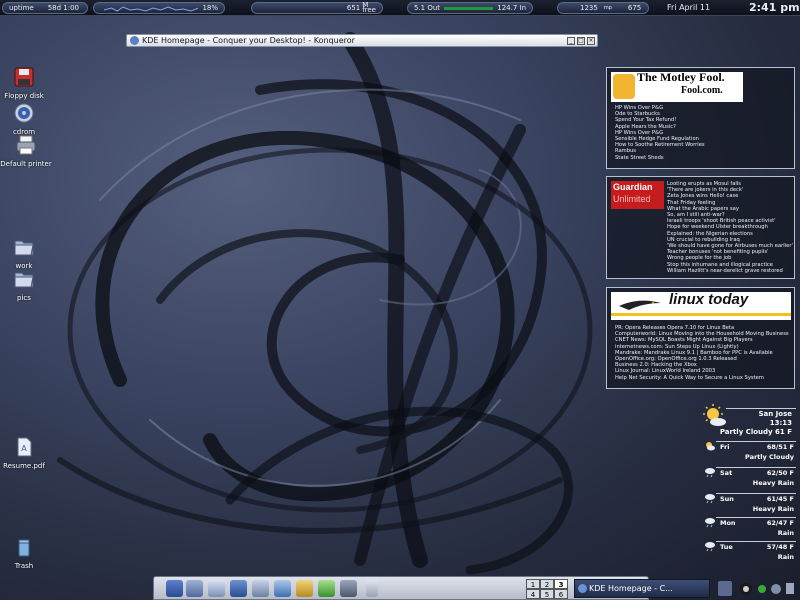 The height and width of the screenshot is (600, 800). I want to click on pager-desktop: 5, so click(547, 594).